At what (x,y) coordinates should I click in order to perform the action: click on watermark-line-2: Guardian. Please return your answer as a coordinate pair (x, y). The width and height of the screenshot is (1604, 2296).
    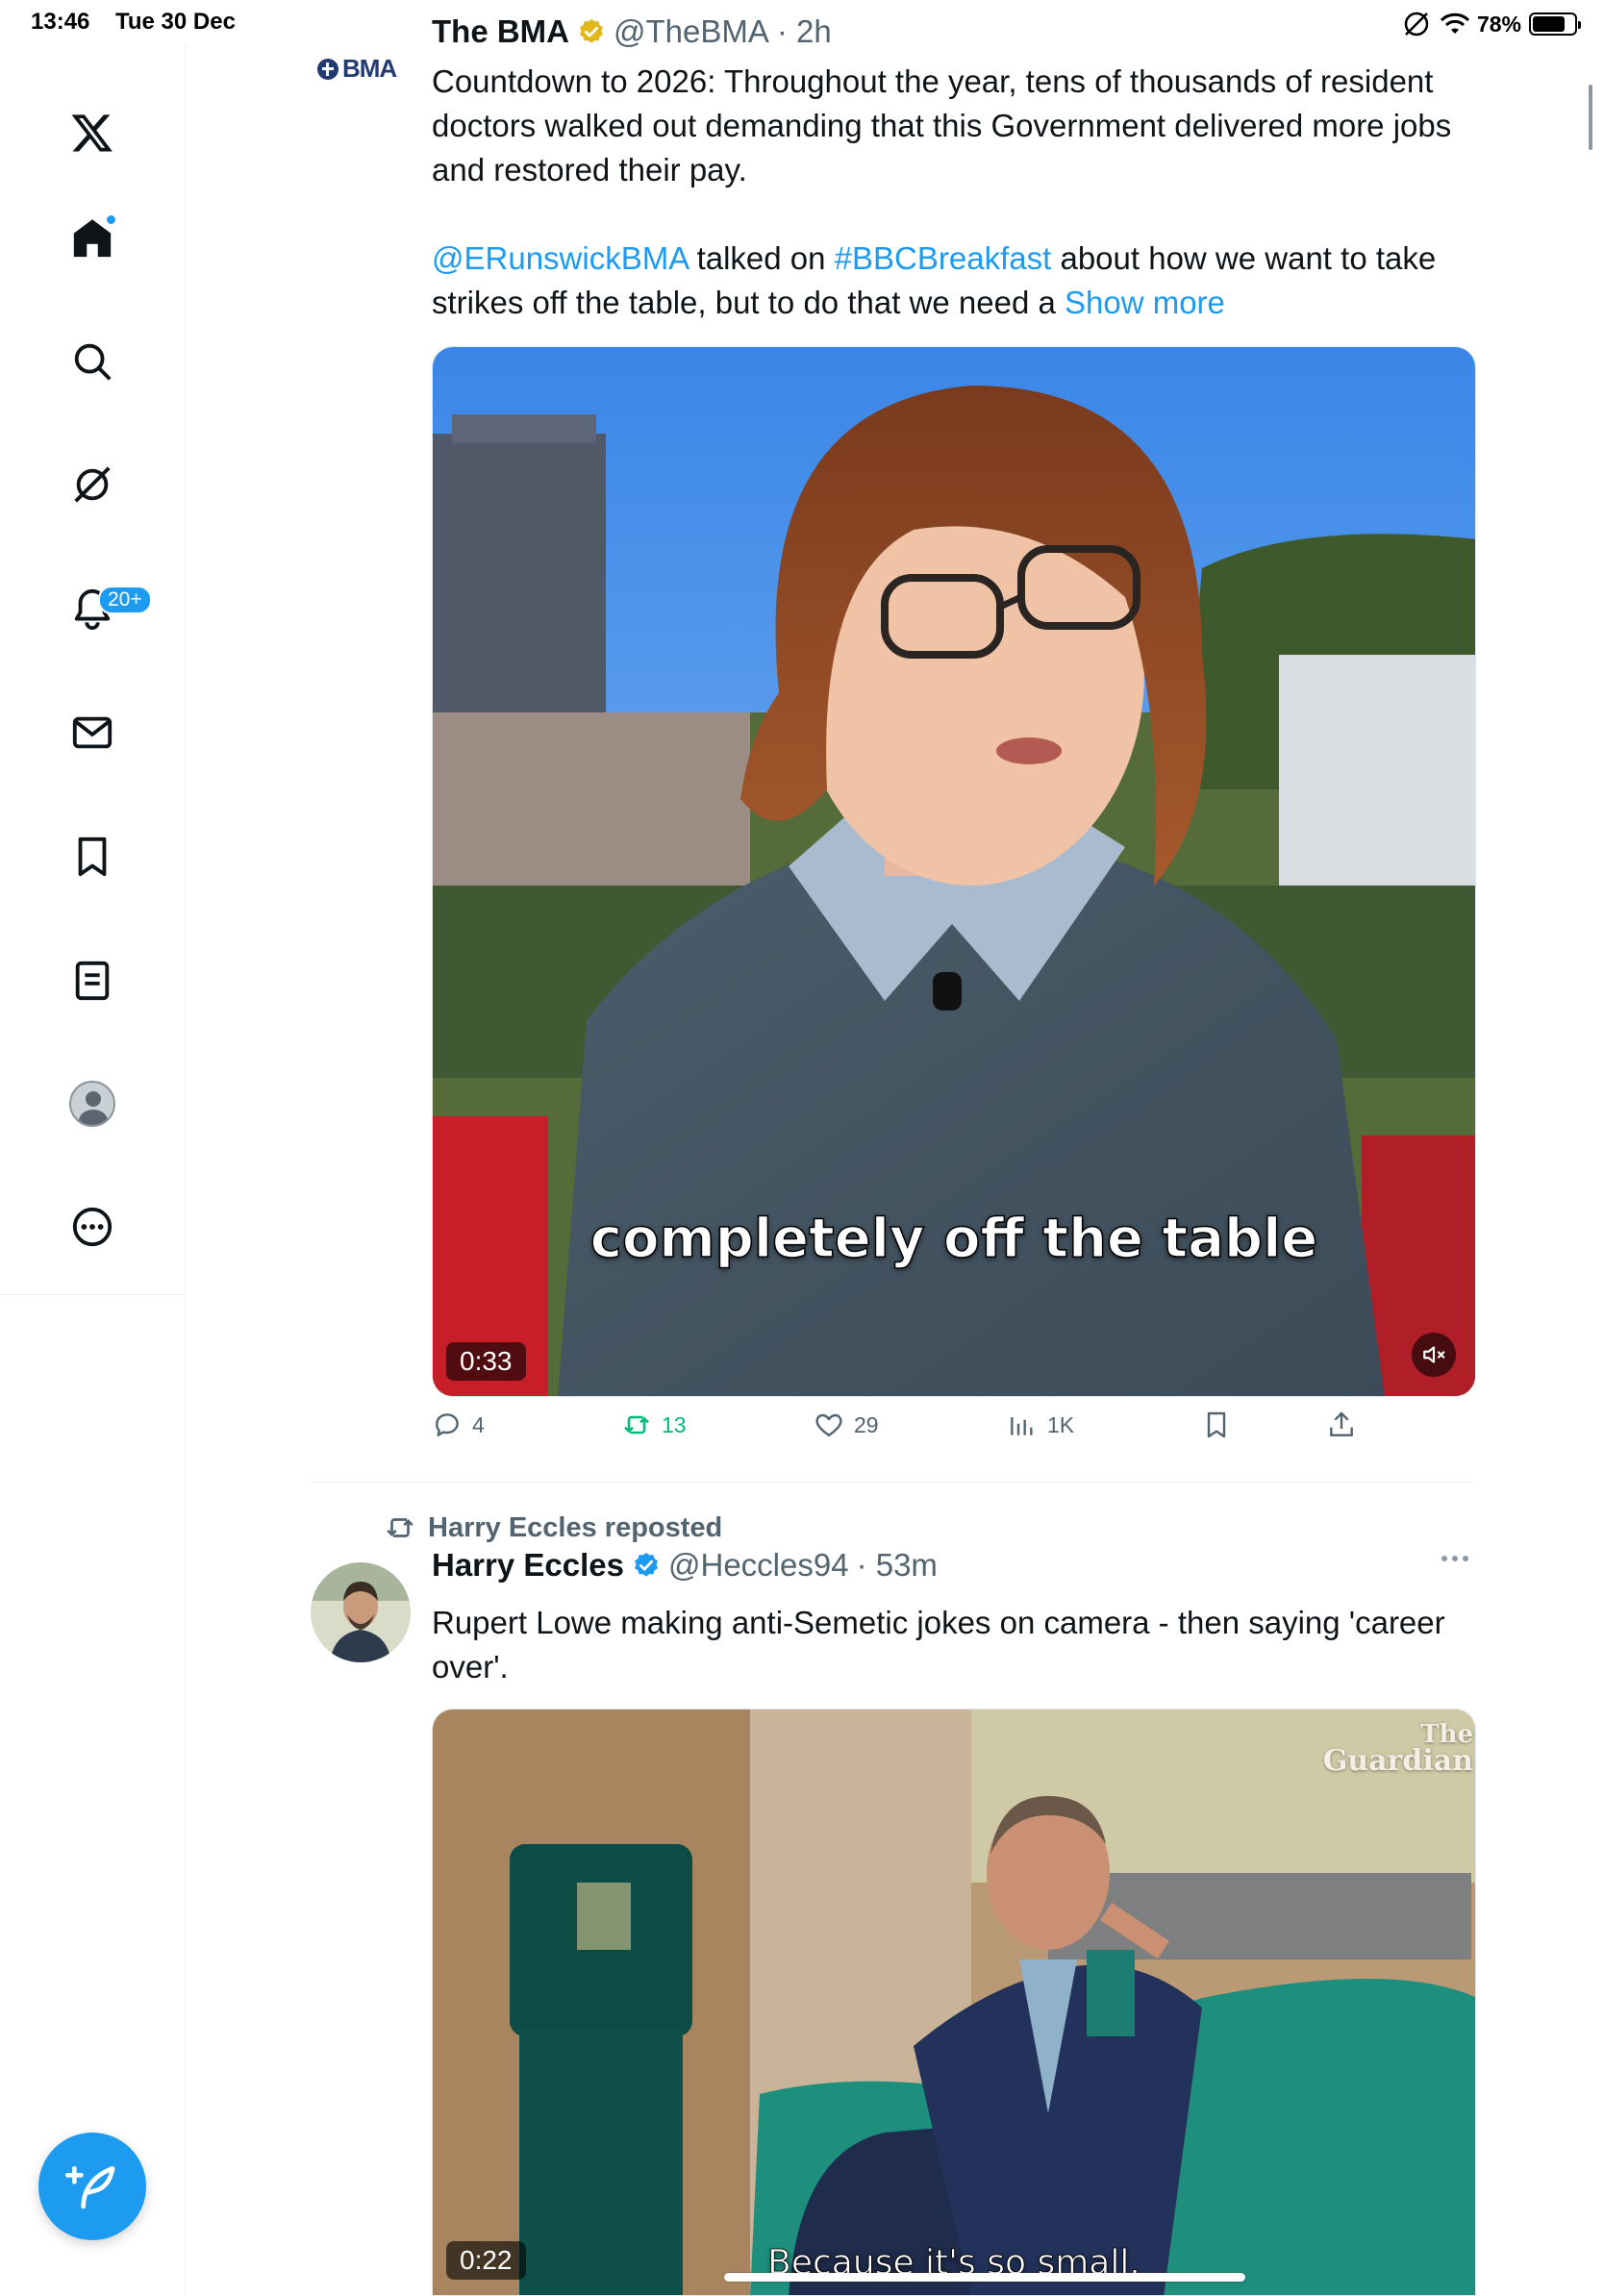
    Looking at the image, I should click on (1397, 1761).